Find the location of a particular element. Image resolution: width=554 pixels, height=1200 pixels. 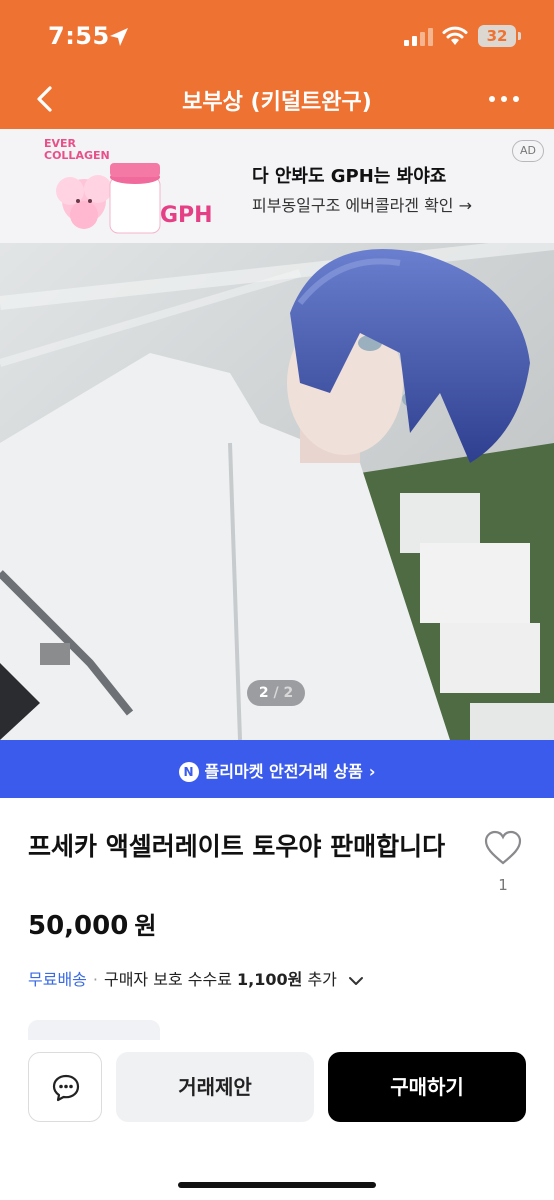

free-shipping-label: 무료배송 is located at coordinates (57, 979).